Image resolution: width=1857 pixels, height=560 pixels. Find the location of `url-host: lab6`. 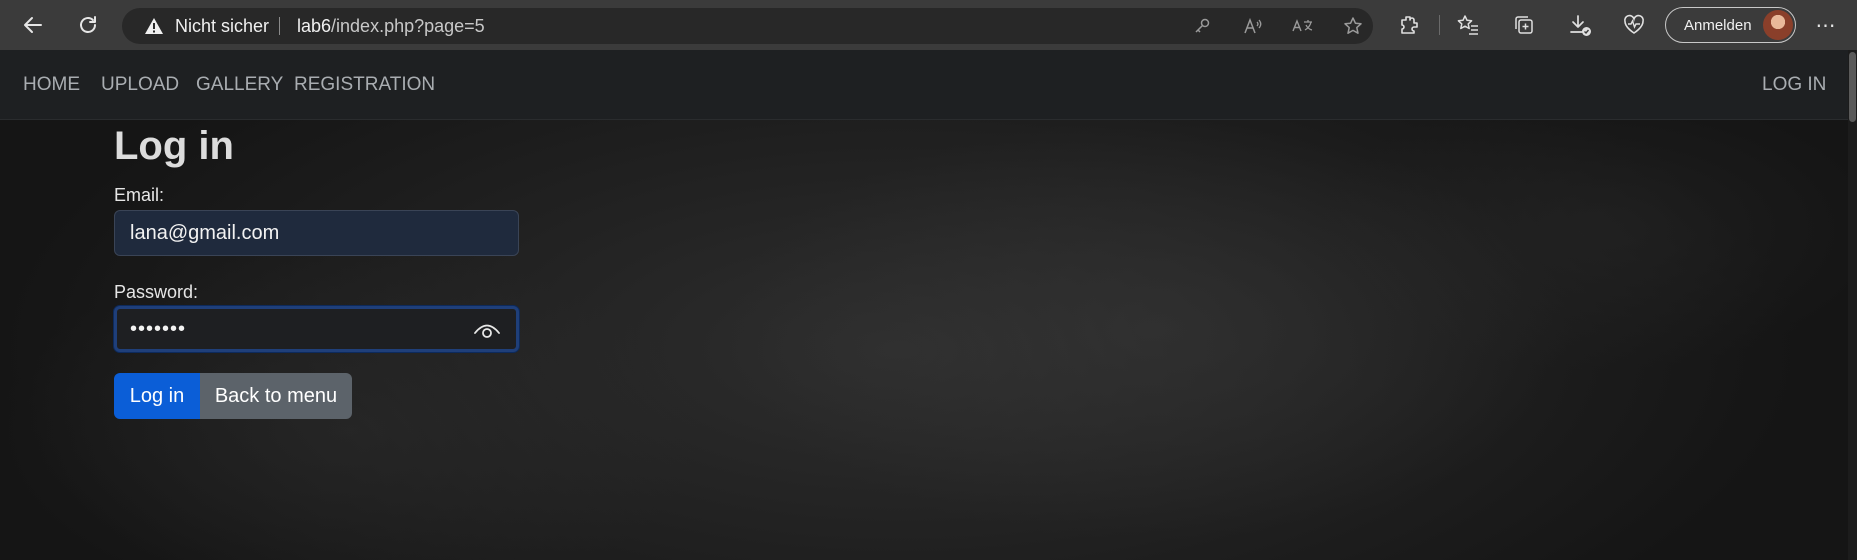

url-host: lab6 is located at coordinates (314, 26).